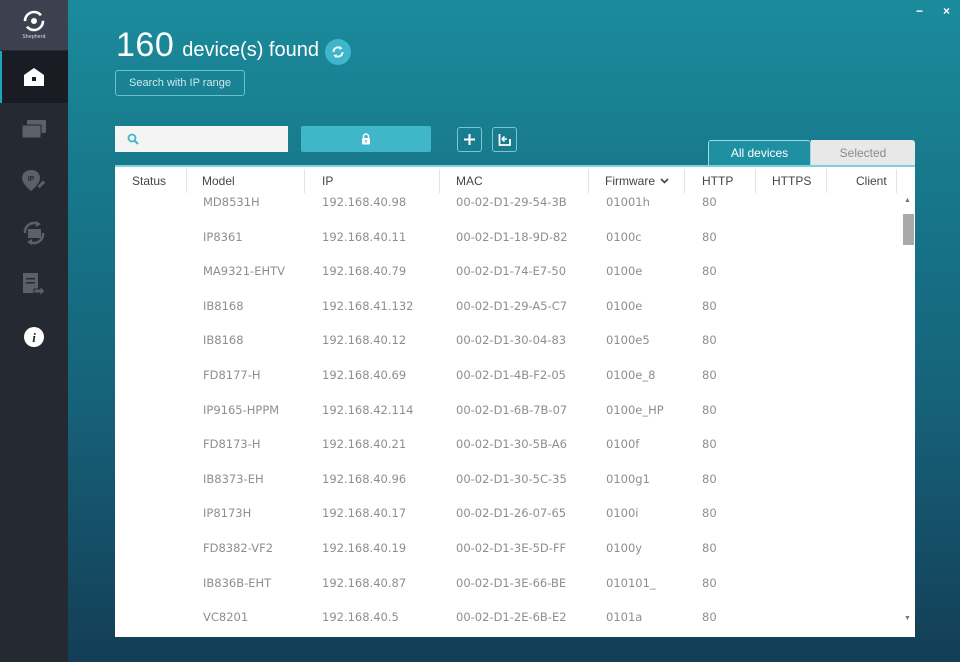 This screenshot has height=662, width=960. Describe the element at coordinates (180, 83) in the screenshot. I see `search-ip-range-button: Search with IP range` at that location.